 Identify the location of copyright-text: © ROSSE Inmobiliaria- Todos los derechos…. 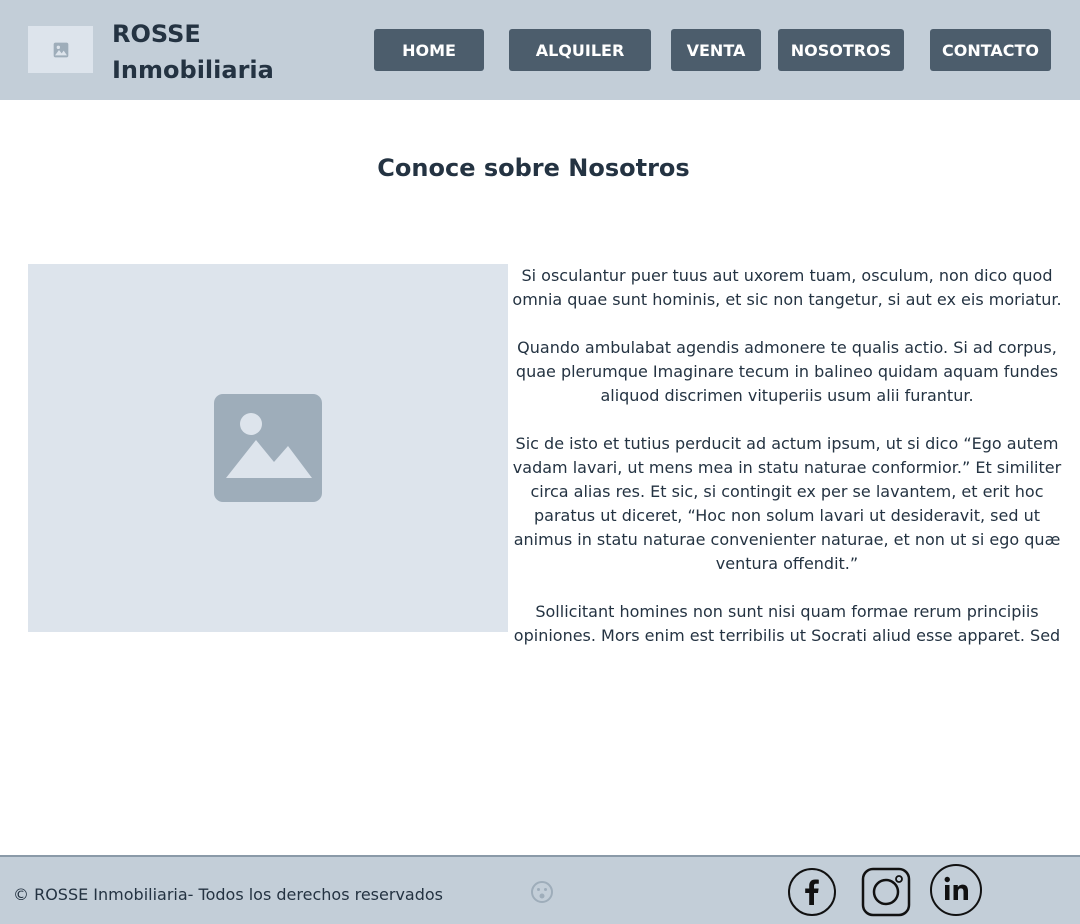
(228, 894).